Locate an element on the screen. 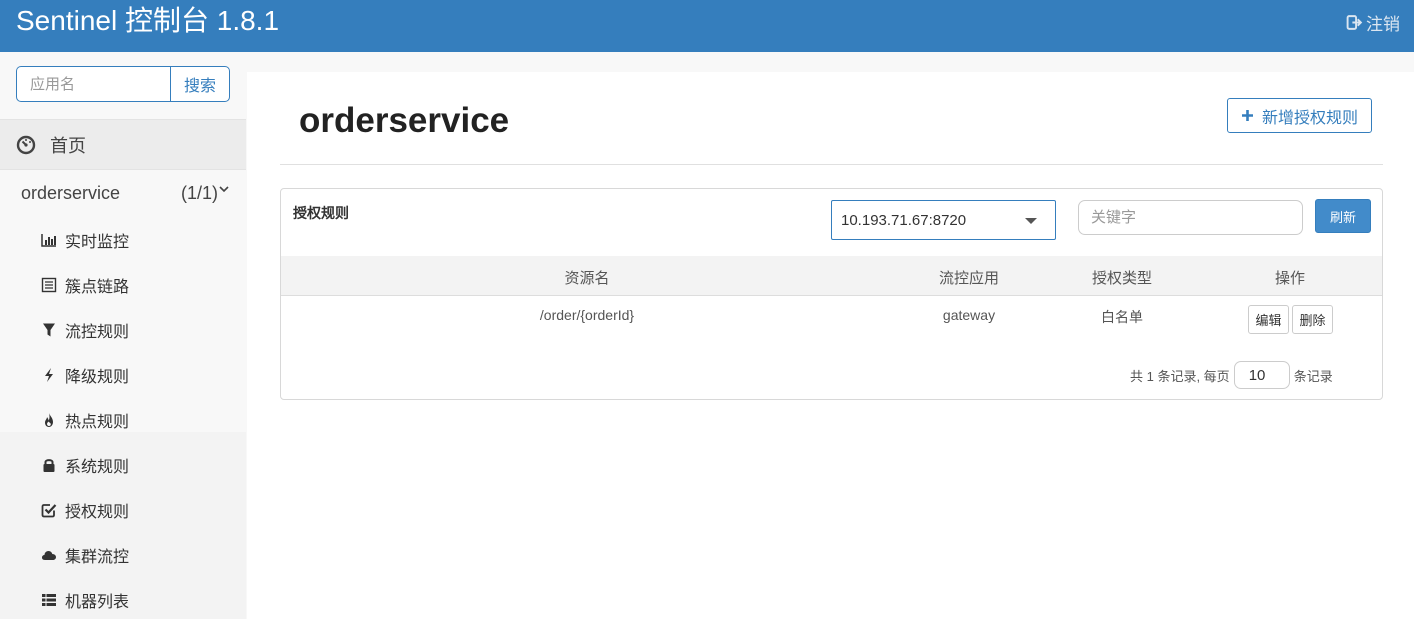  sidebar-item-label: 实时监控 is located at coordinates (97, 242).